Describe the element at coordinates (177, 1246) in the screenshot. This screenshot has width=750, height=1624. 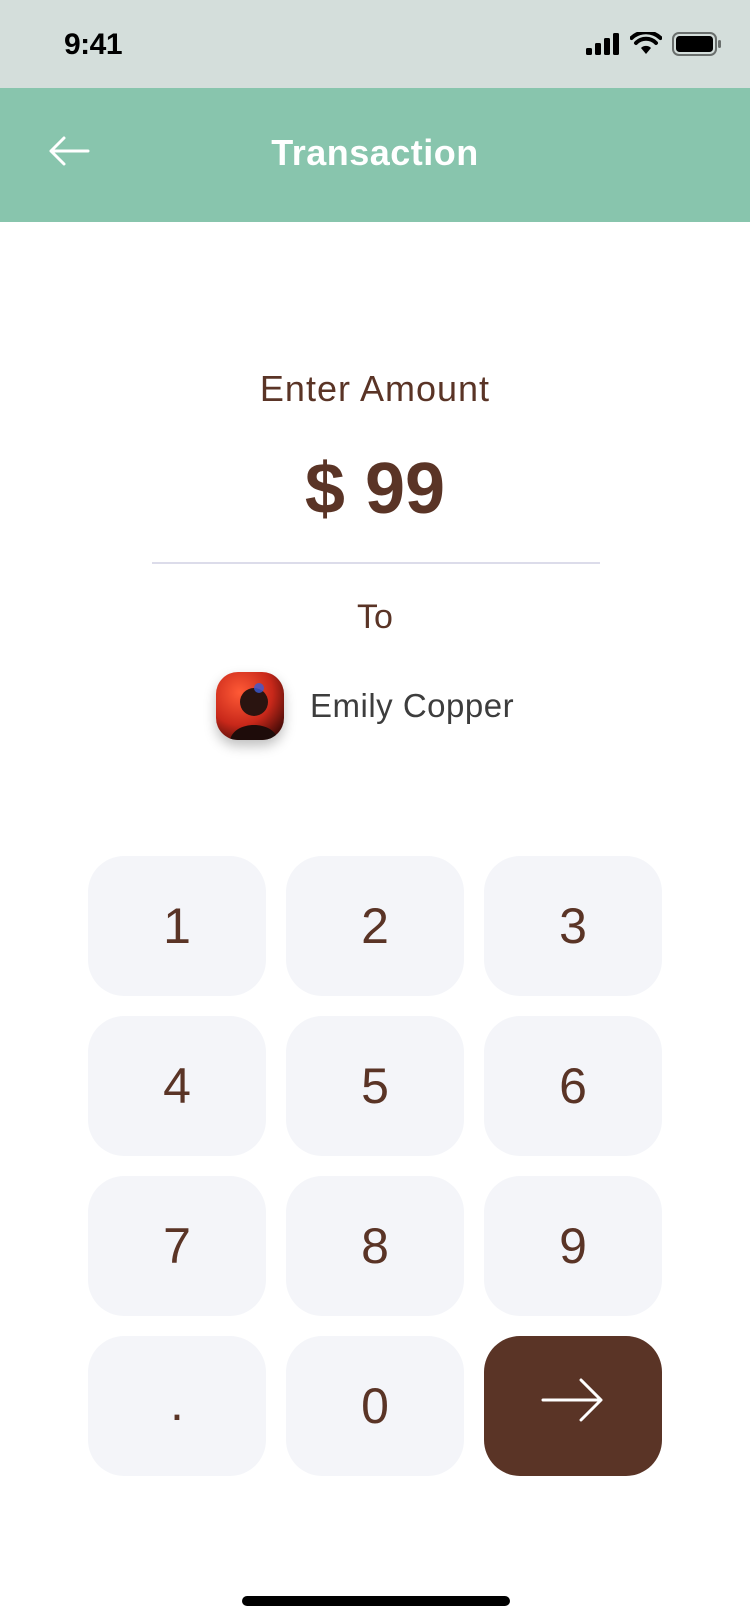
I see `key-7: 7` at that location.